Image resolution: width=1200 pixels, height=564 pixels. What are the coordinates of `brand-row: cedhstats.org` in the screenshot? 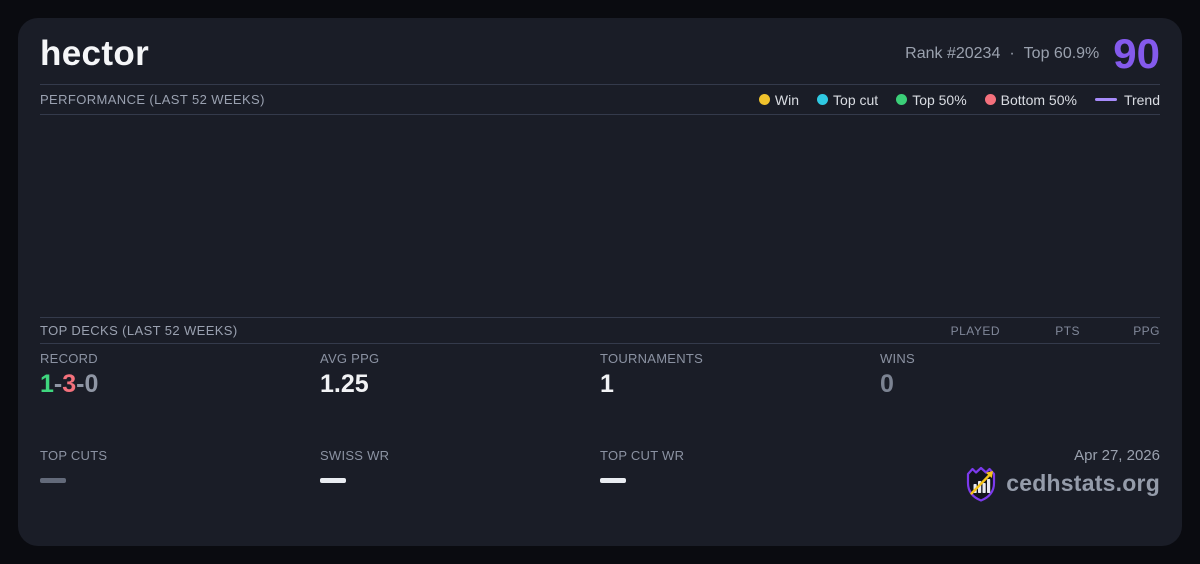 It's located at (1020, 484).